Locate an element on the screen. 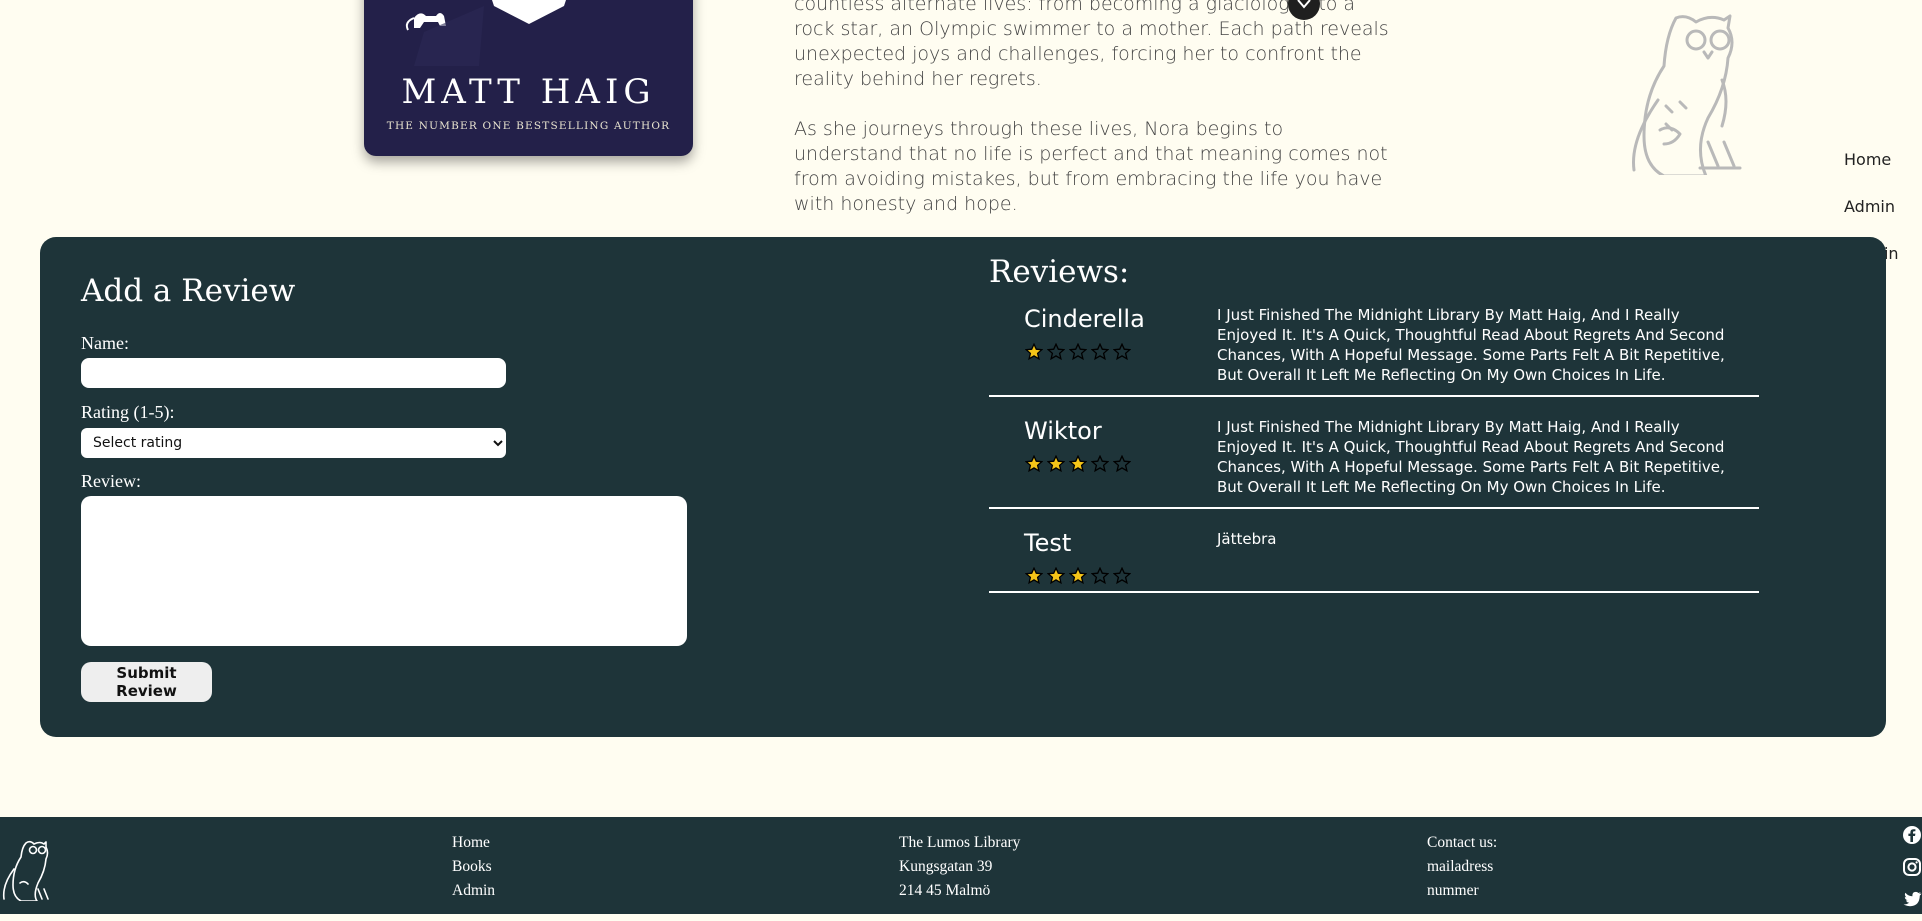 This screenshot has width=1922, height=921. footer-books-link: Books is located at coordinates (473, 867).